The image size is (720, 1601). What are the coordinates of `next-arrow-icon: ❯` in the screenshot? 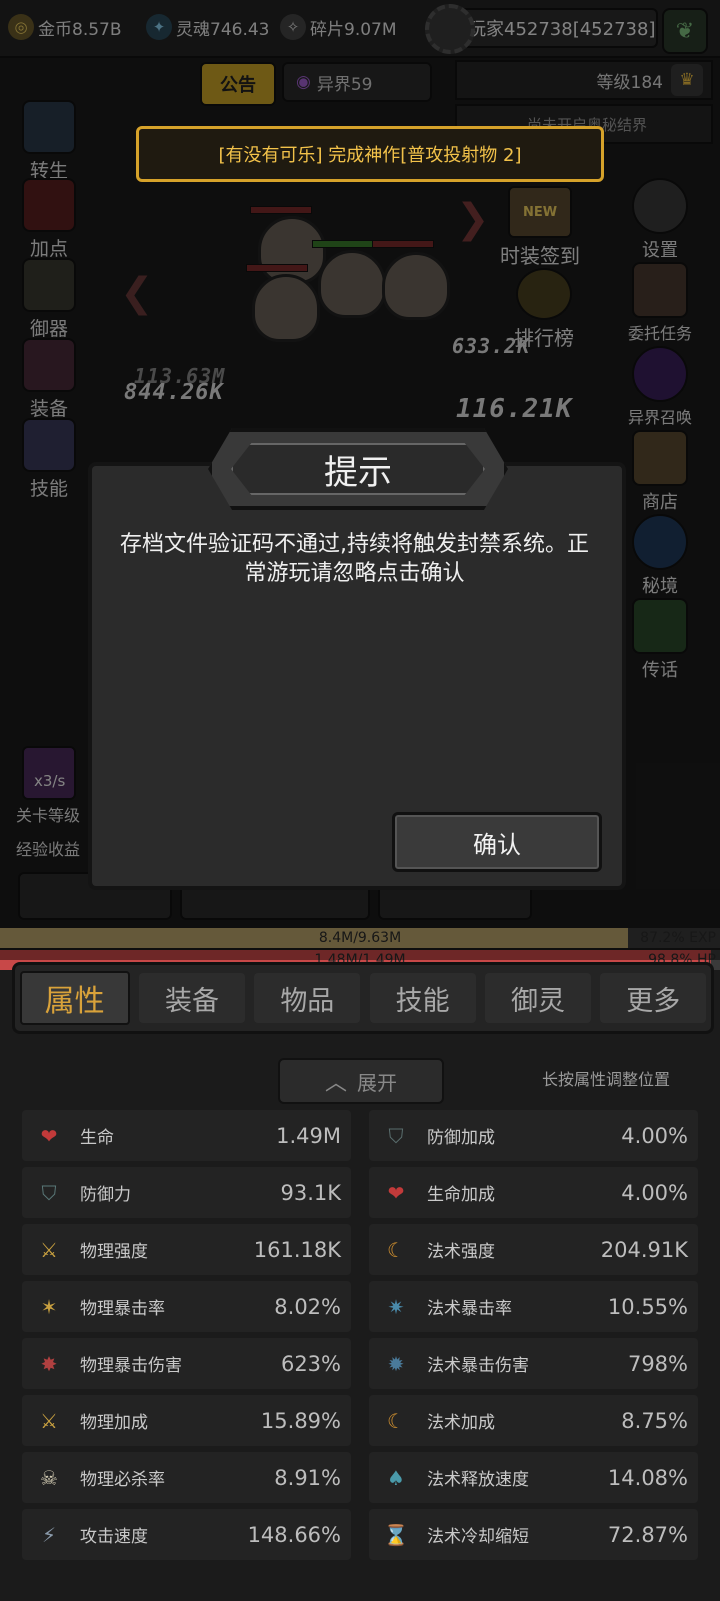 It's located at (473, 219).